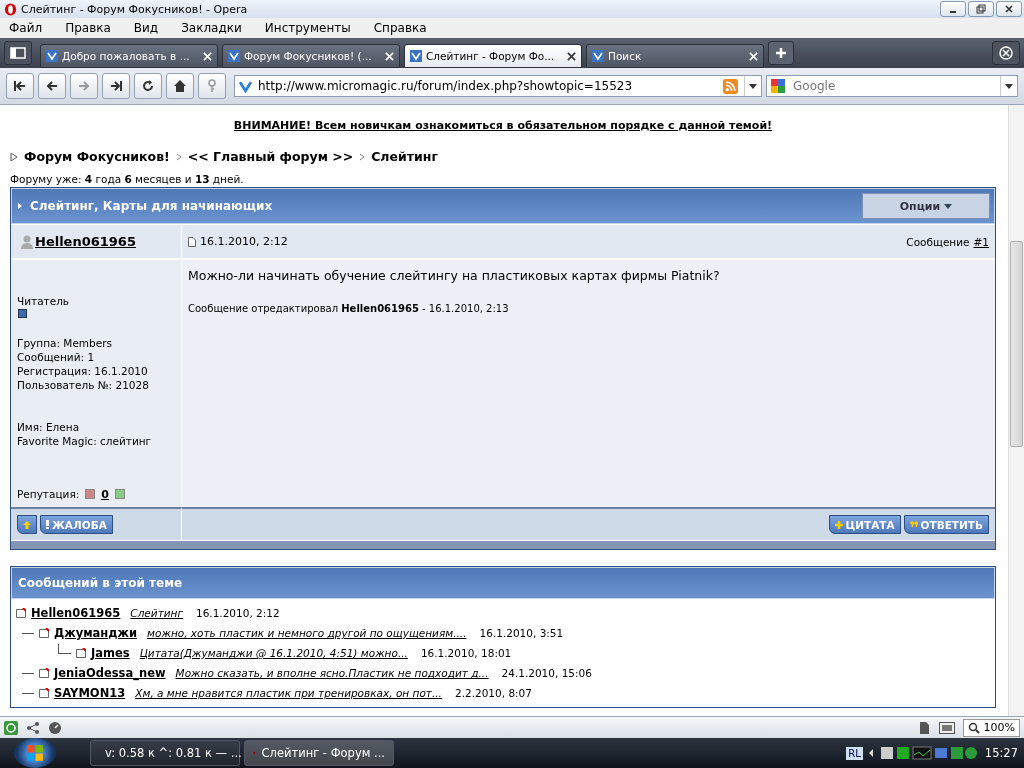 This screenshot has height=768, width=1024. Describe the element at coordinates (991, 727) in the screenshot. I see `zoom-control: 100%` at that location.